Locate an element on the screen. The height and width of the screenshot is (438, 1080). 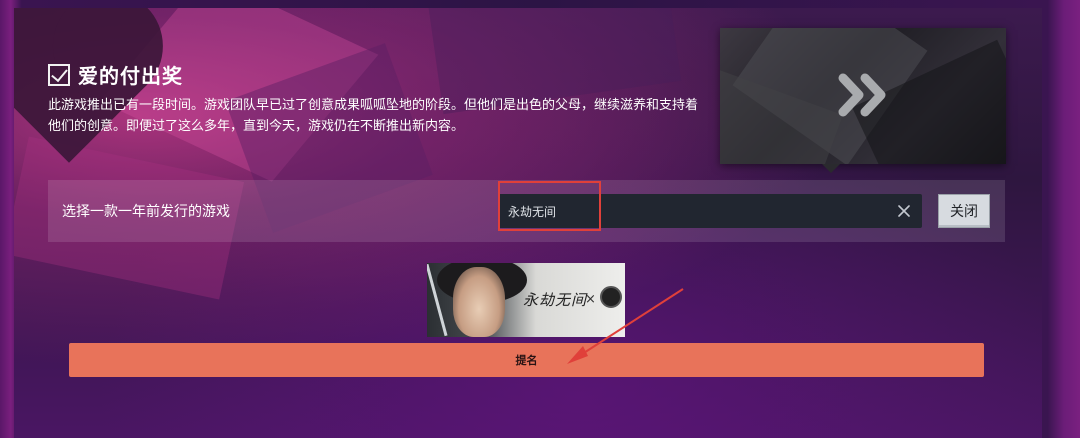
preview-pointer is located at coordinates (831, 168).